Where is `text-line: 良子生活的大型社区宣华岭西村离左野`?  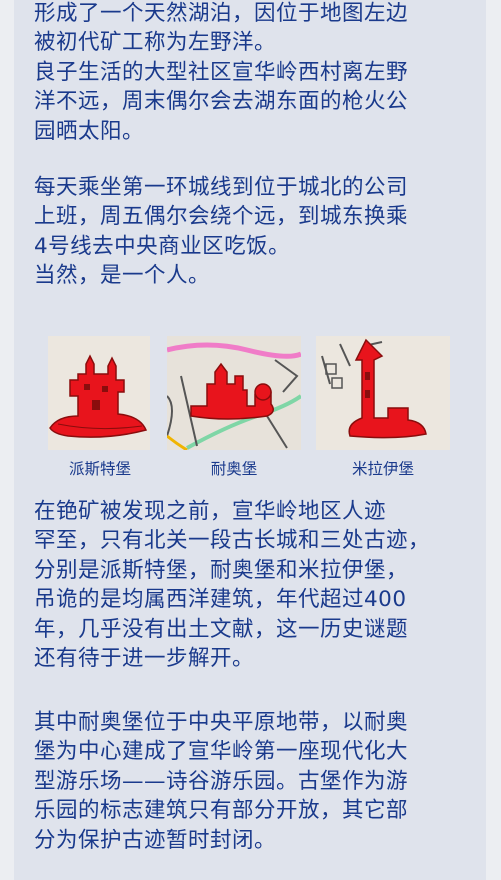
text-line: 良子生活的大型社区宣华岭西村离左野 is located at coordinates (221, 72).